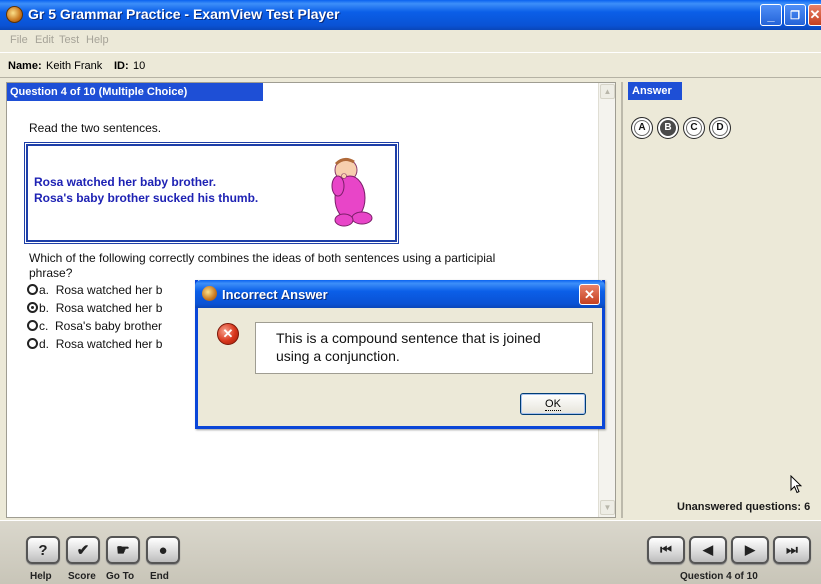  What do you see at coordinates (25, 66) in the screenshot?
I see `name-label: Name:` at bounding box center [25, 66].